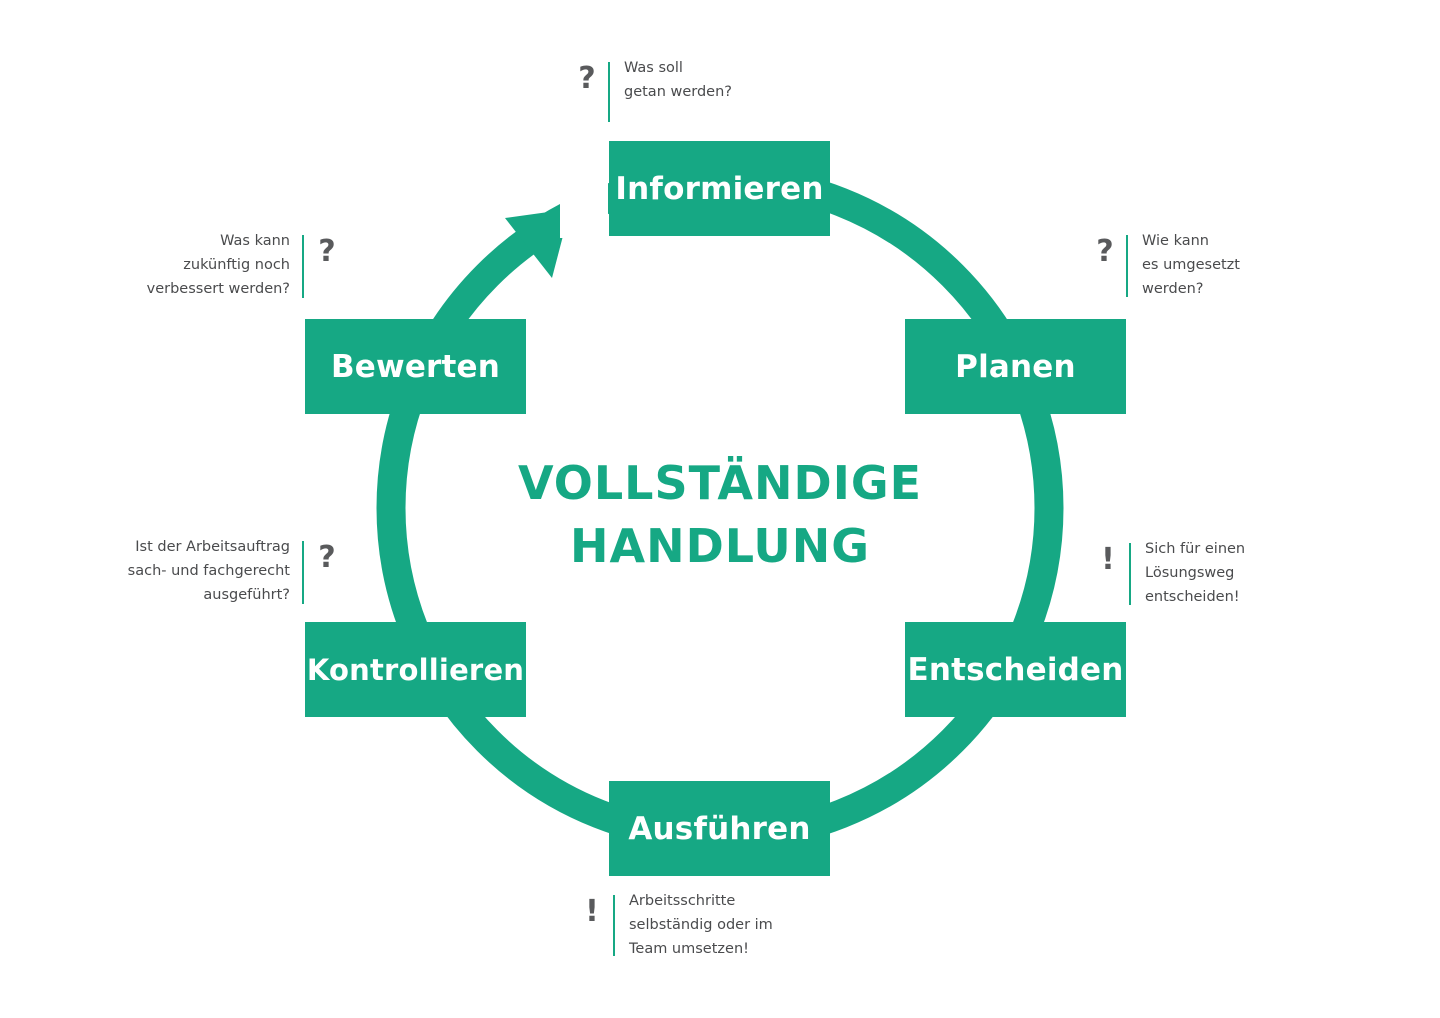  I want to click on note-line: entscheiden!, so click(1192, 597).